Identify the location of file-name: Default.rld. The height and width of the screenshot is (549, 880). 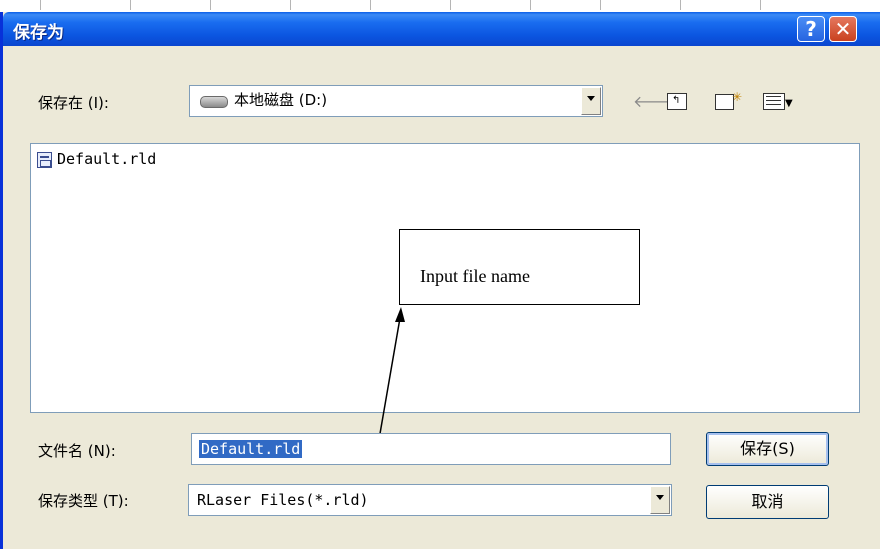
(107, 159).